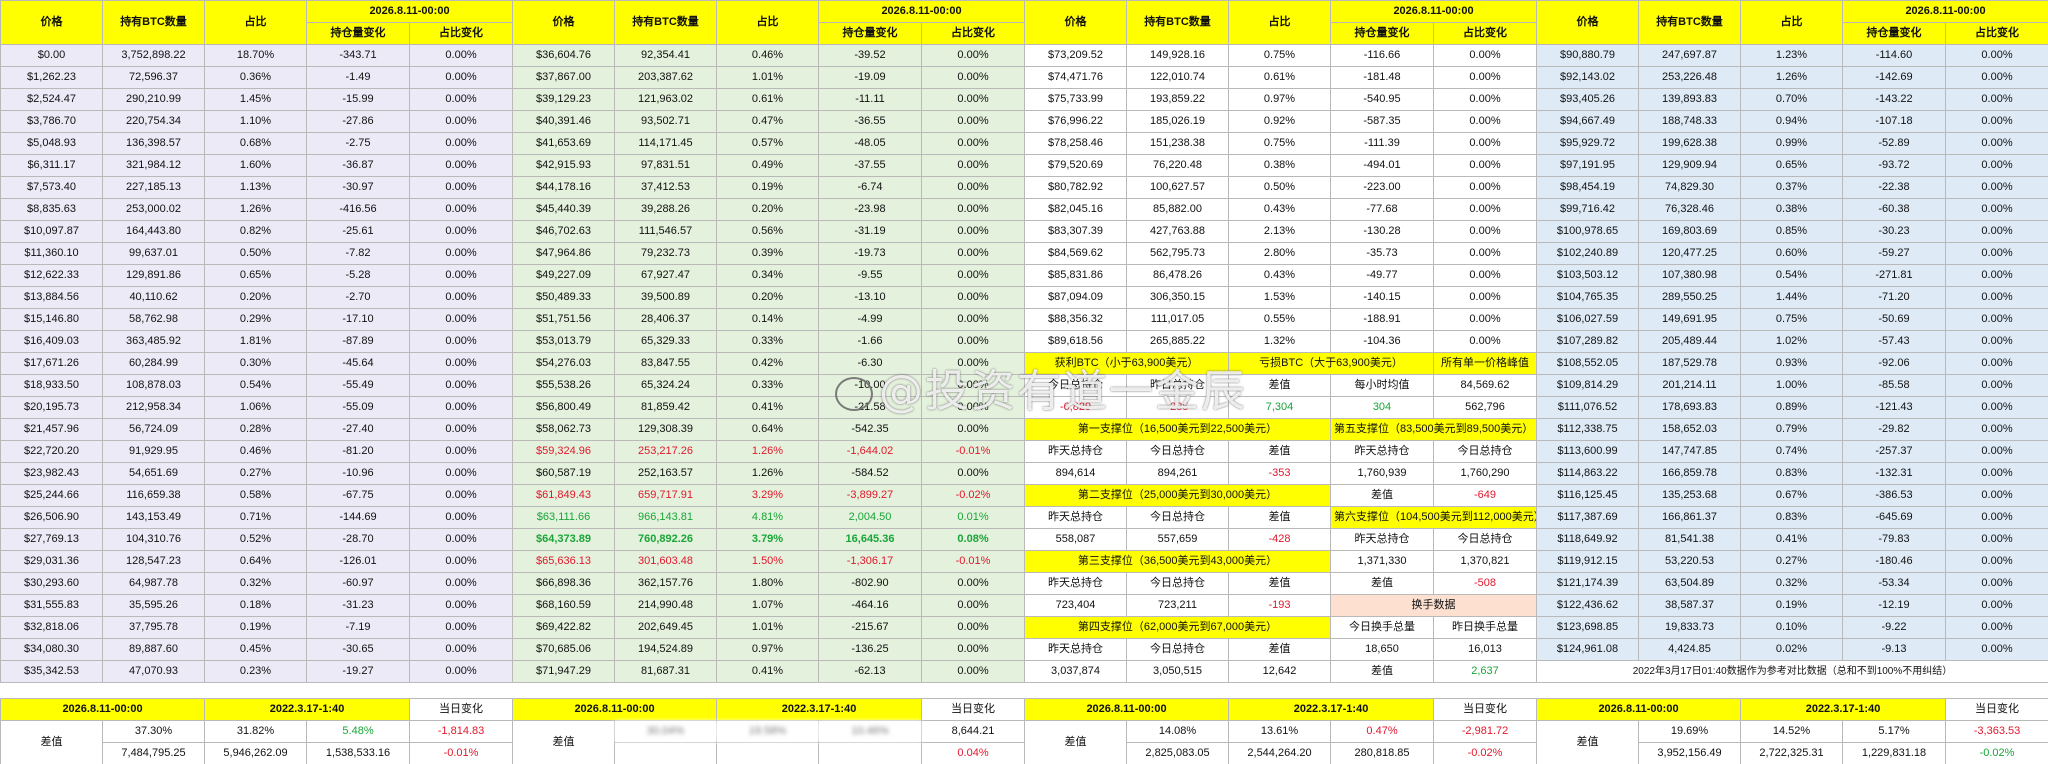 The height and width of the screenshot is (764, 2048). I want to click on btc-cell: 193,859.22, so click(1177, 99).